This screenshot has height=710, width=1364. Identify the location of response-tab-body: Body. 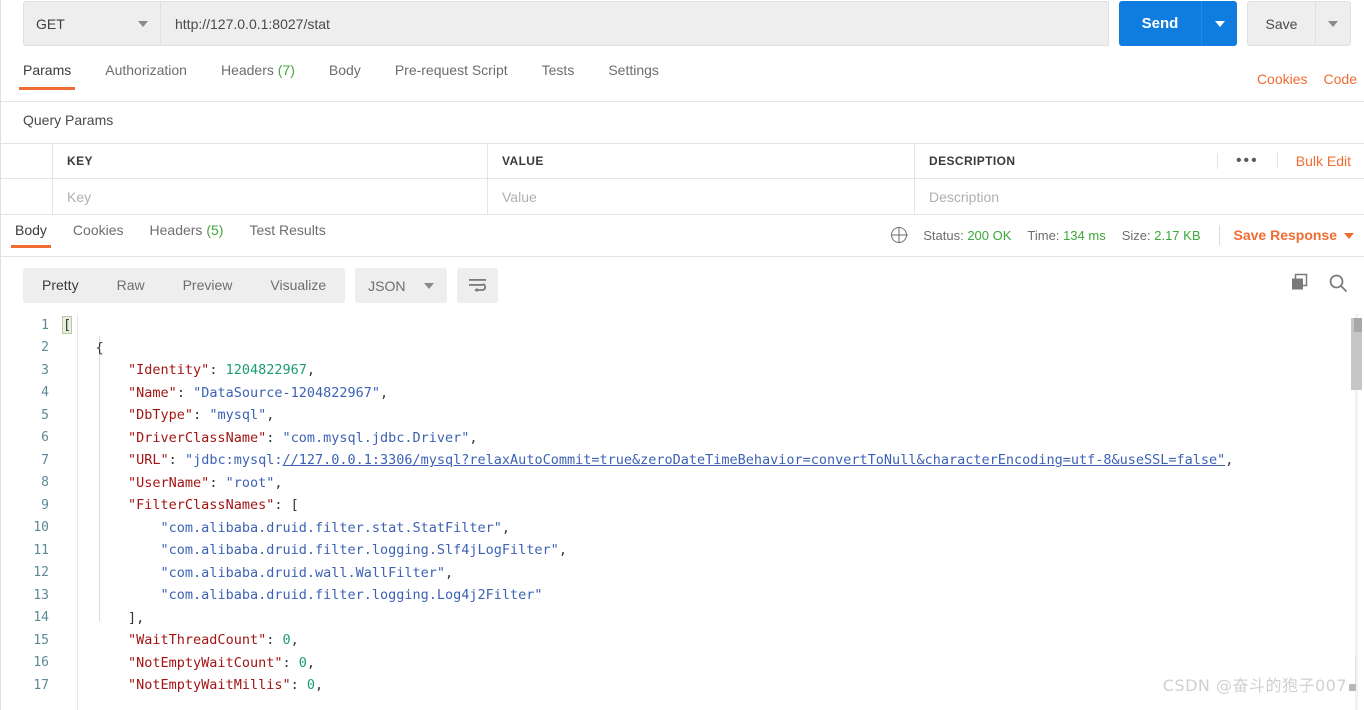
(31, 235).